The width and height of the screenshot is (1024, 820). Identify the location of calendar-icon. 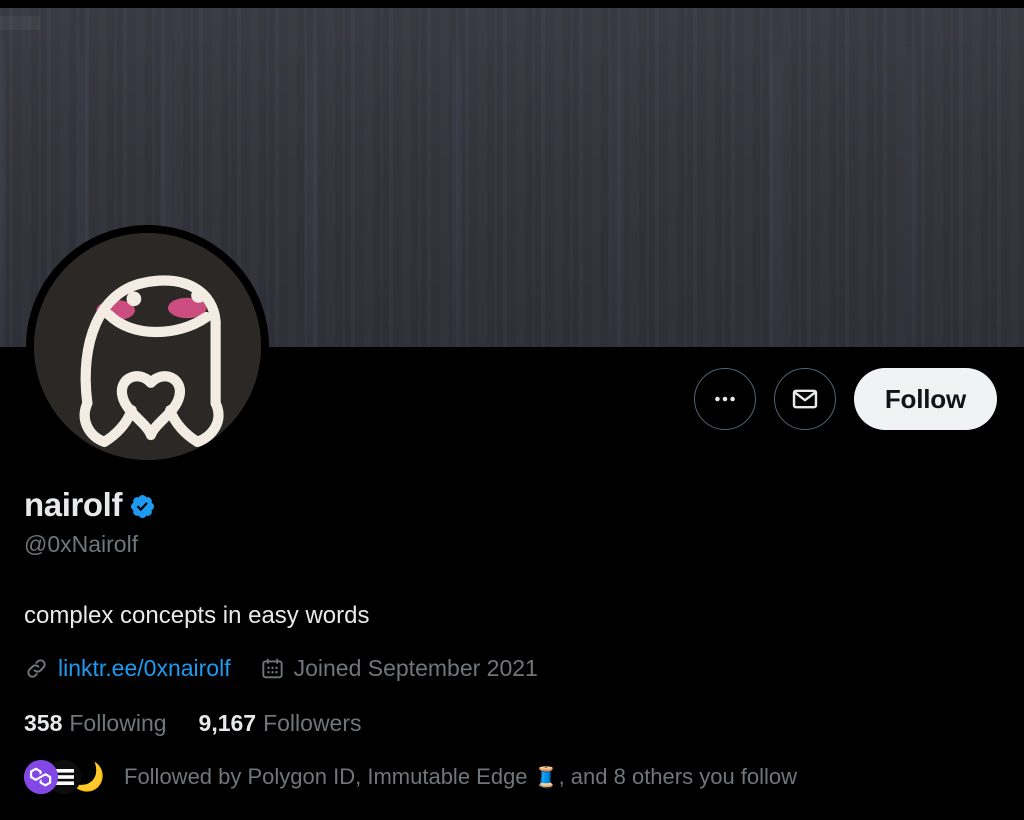
(272, 668).